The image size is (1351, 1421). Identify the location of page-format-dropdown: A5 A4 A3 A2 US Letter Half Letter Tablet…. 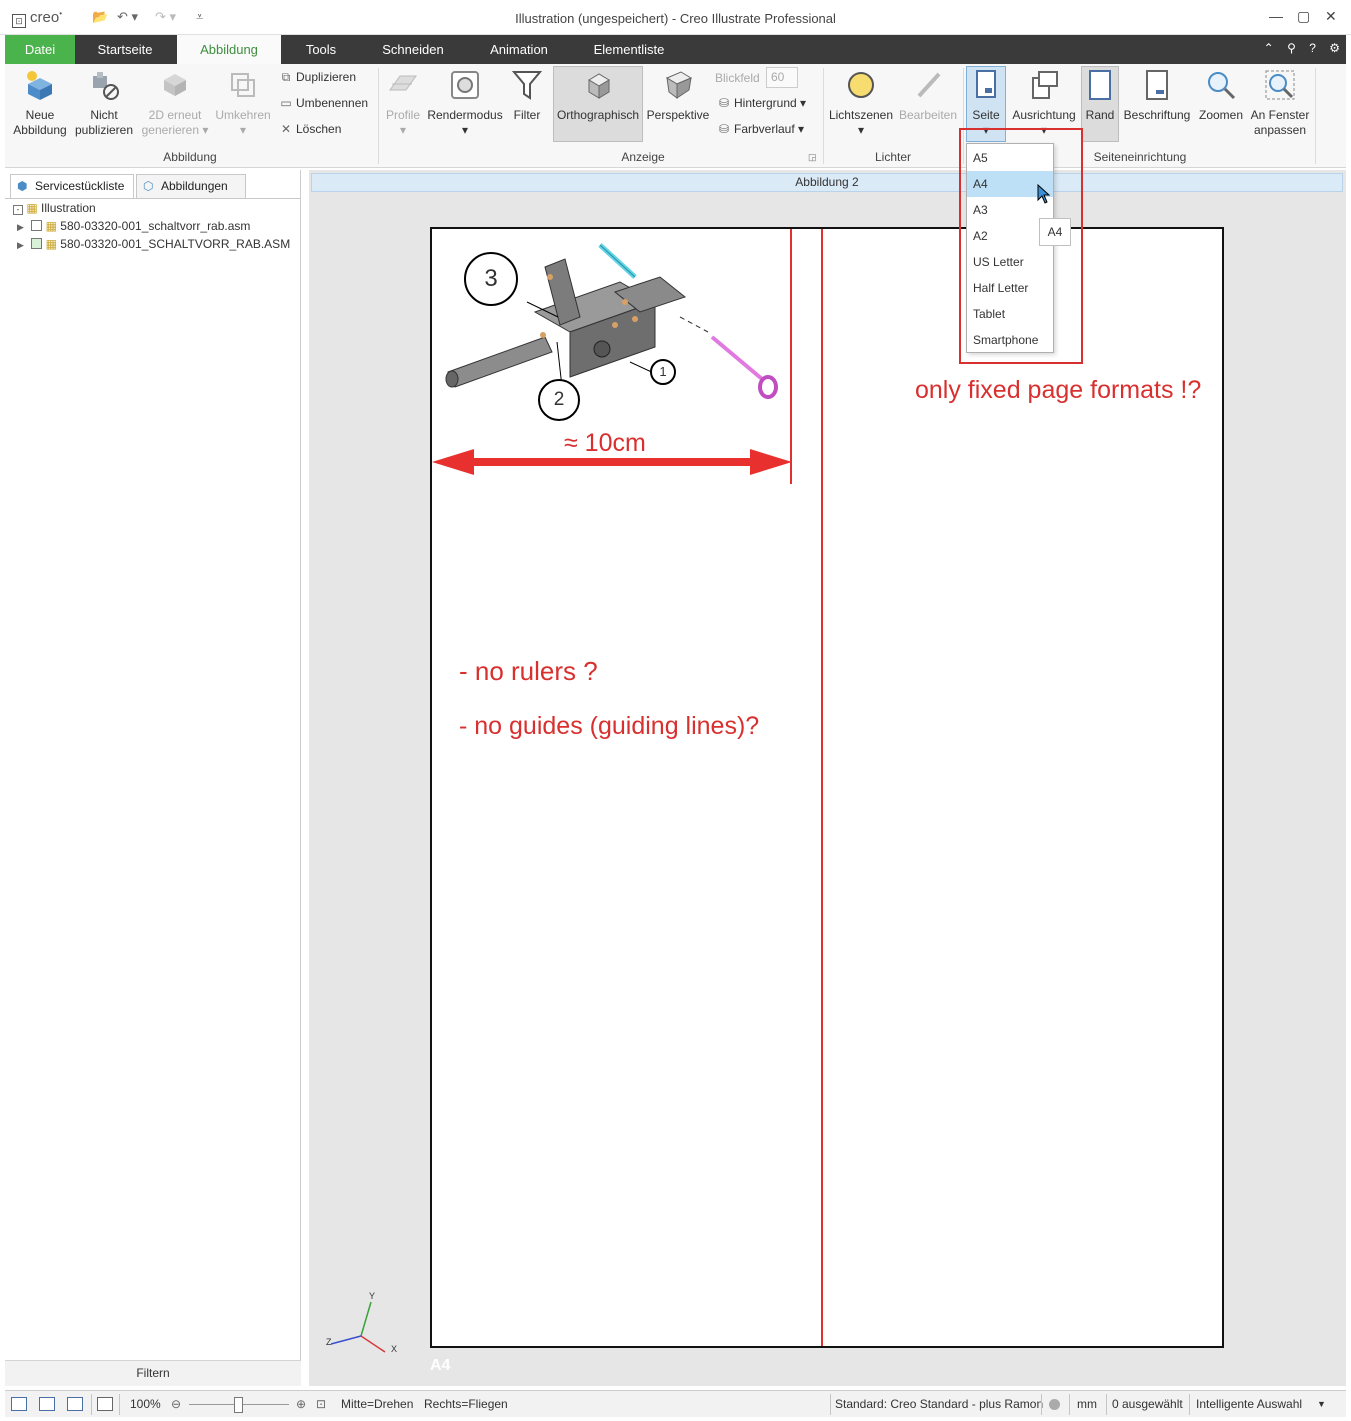
(1010, 248).